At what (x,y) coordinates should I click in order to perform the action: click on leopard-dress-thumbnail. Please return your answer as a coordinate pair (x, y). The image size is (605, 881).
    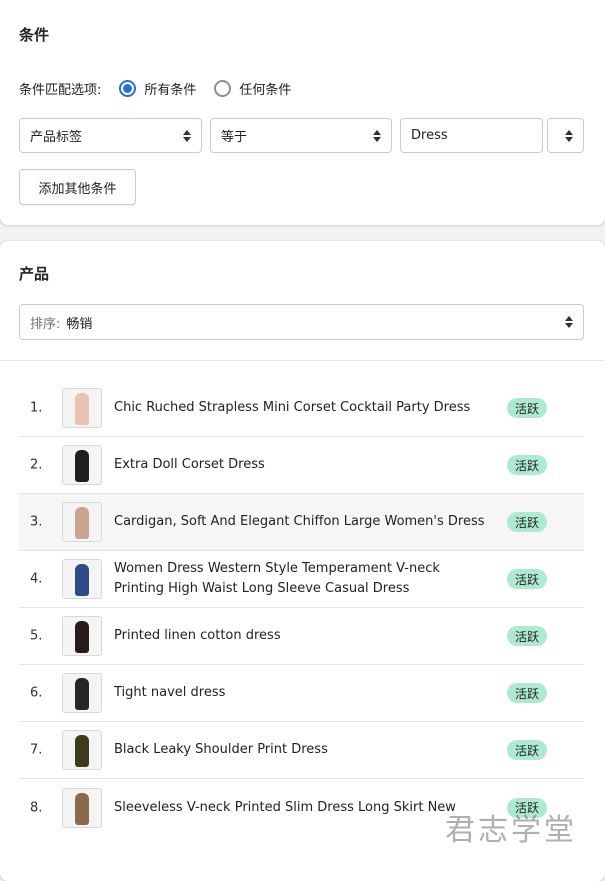
    Looking at the image, I should click on (82, 807).